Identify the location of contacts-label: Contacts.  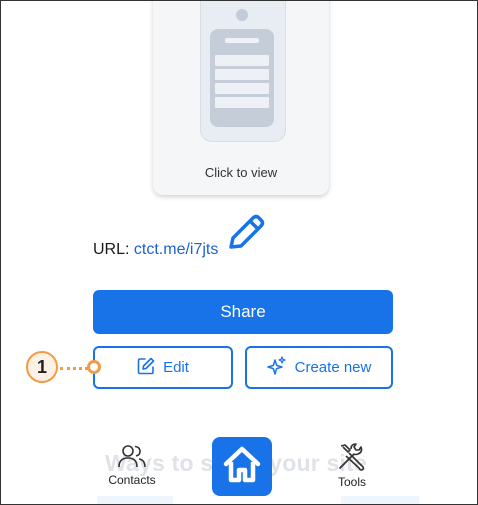
(132, 480).